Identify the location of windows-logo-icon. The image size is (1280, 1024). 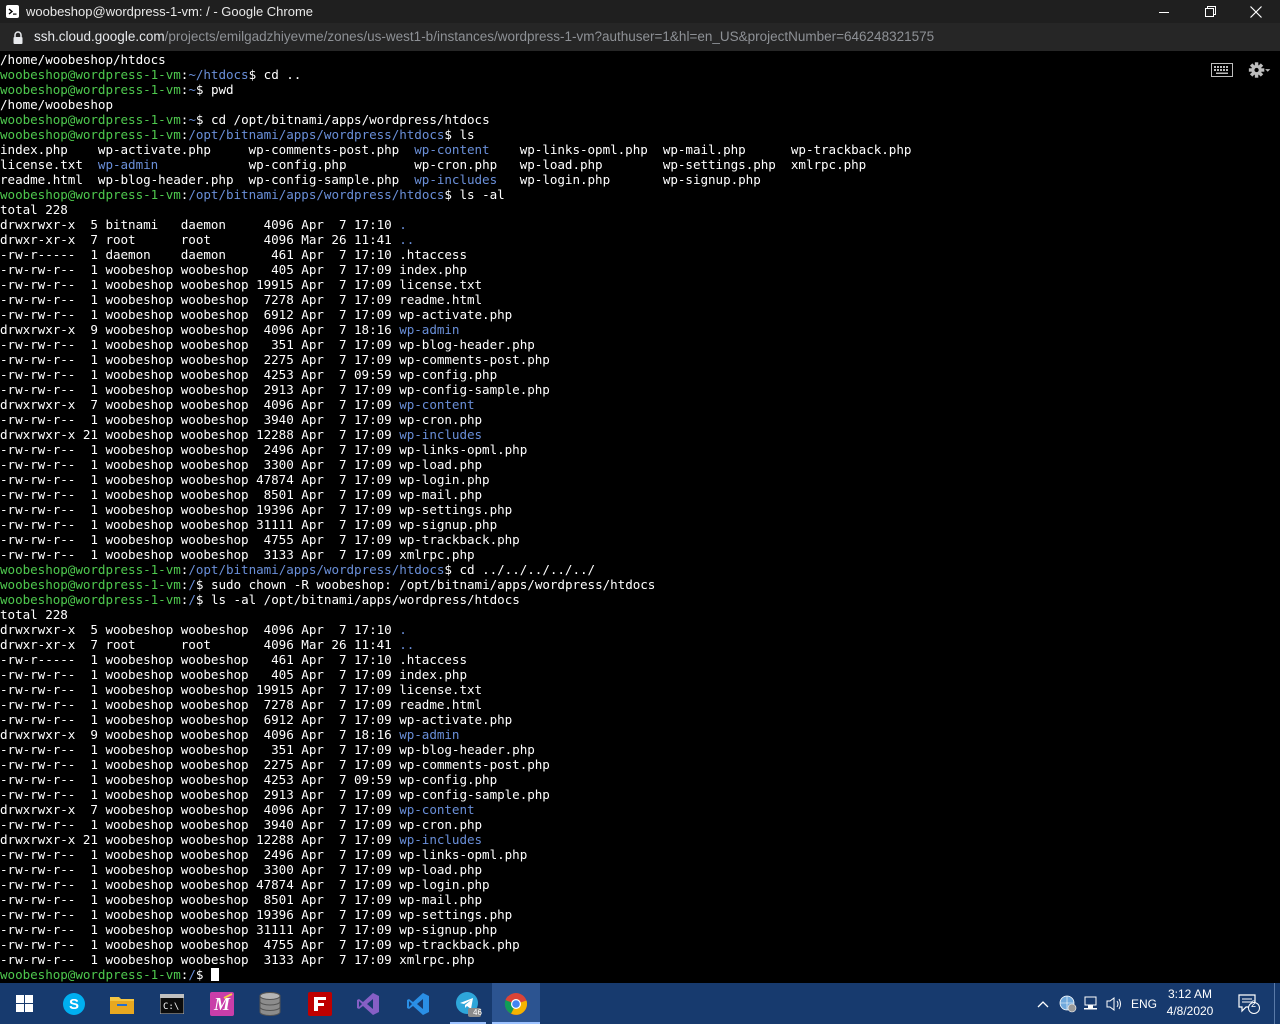
(24, 1003).